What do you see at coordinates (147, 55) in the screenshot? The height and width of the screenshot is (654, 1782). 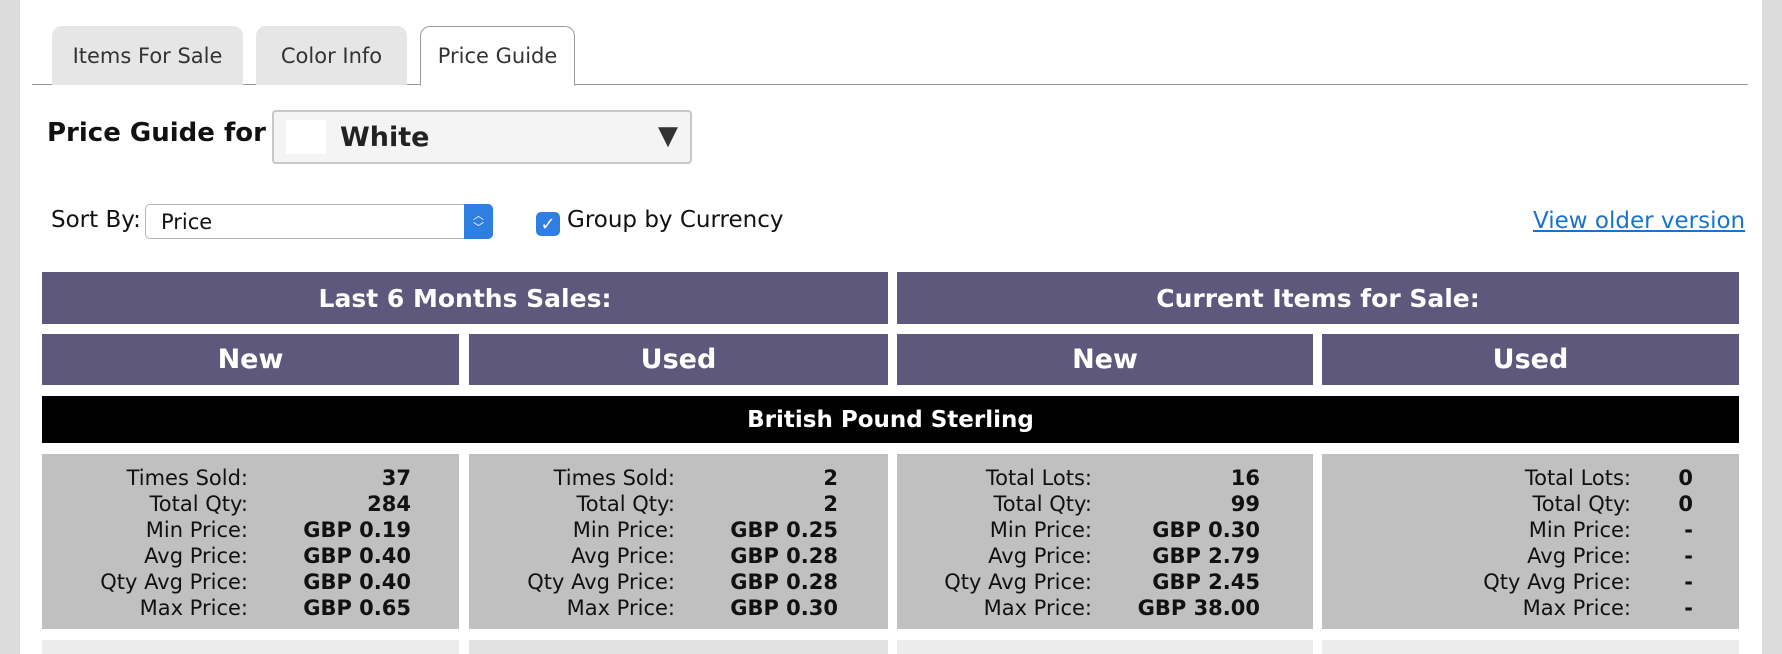 I see `tab-items-for-sale: Items For Sale` at bounding box center [147, 55].